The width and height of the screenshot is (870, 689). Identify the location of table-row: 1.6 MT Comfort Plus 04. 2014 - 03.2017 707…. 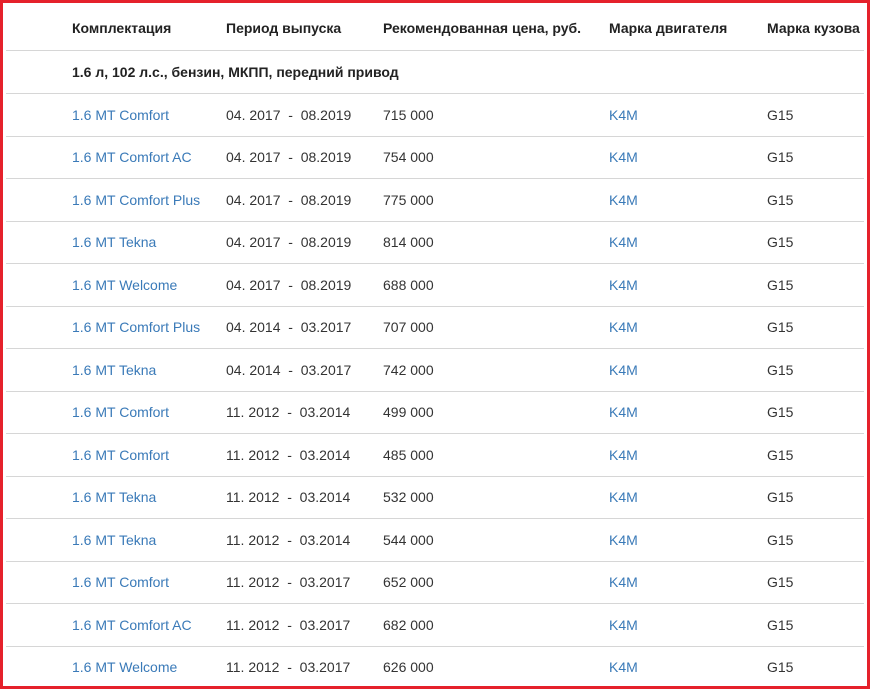
(435, 328).